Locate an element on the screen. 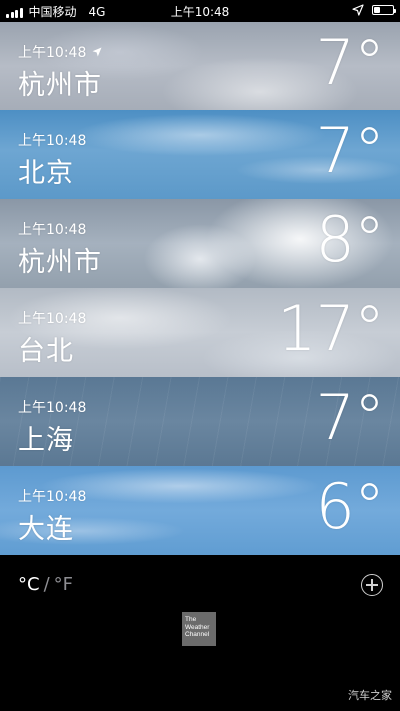 Image resolution: width=400 pixels, height=711 pixels. city-row: 上午10:48 北京 7° is located at coordinates (200, 154).